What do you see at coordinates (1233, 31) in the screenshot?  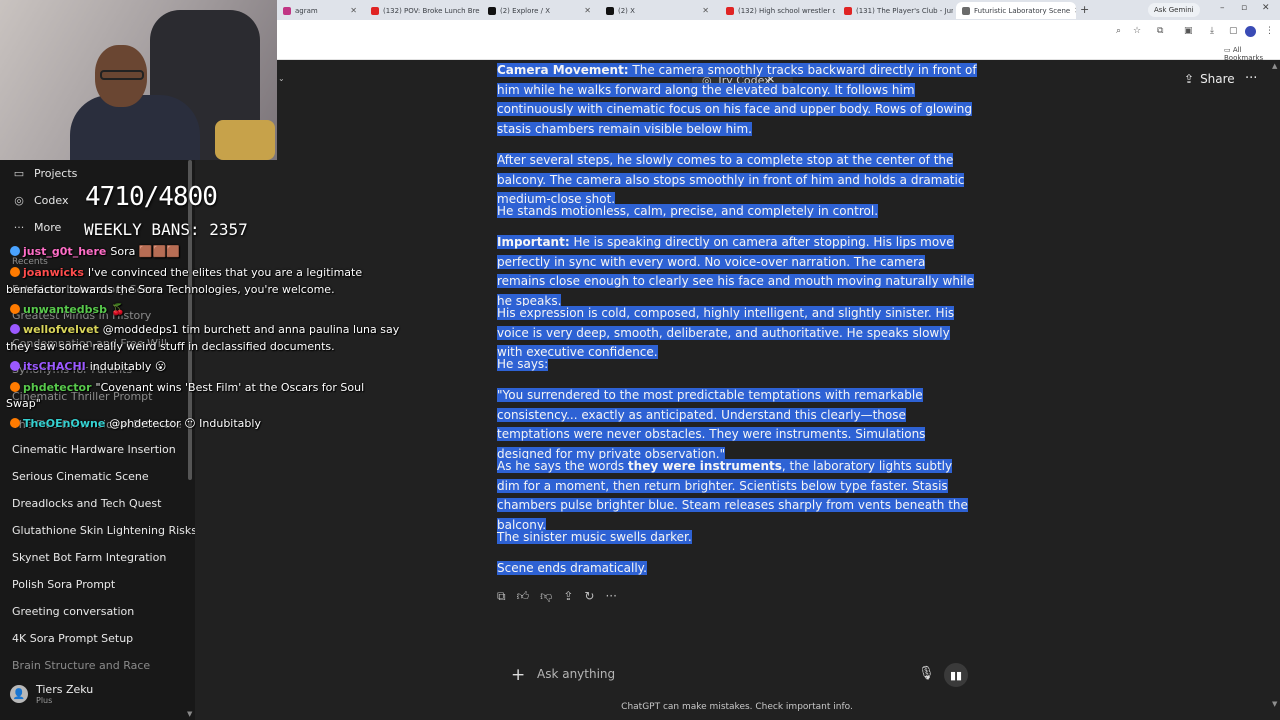 I see `tab-search-icon: ▢` at bounding box center [1233, 31].